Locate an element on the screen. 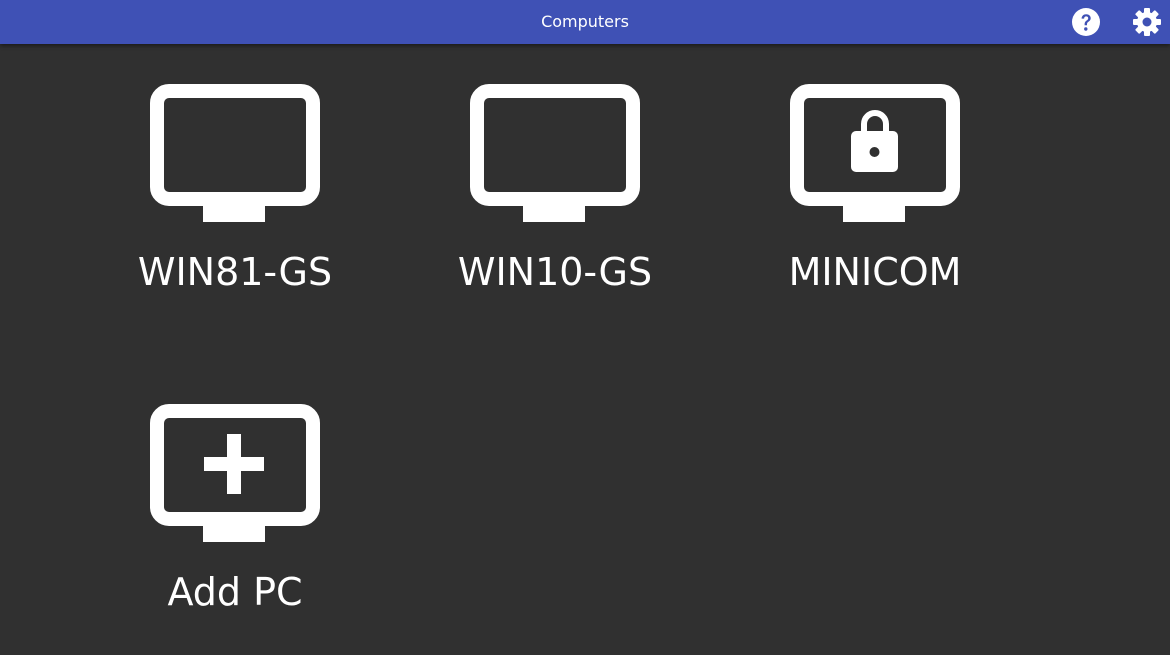 This screenshot has width=1170, height=655. page-title: Computers is located at coordinates (585, 21).